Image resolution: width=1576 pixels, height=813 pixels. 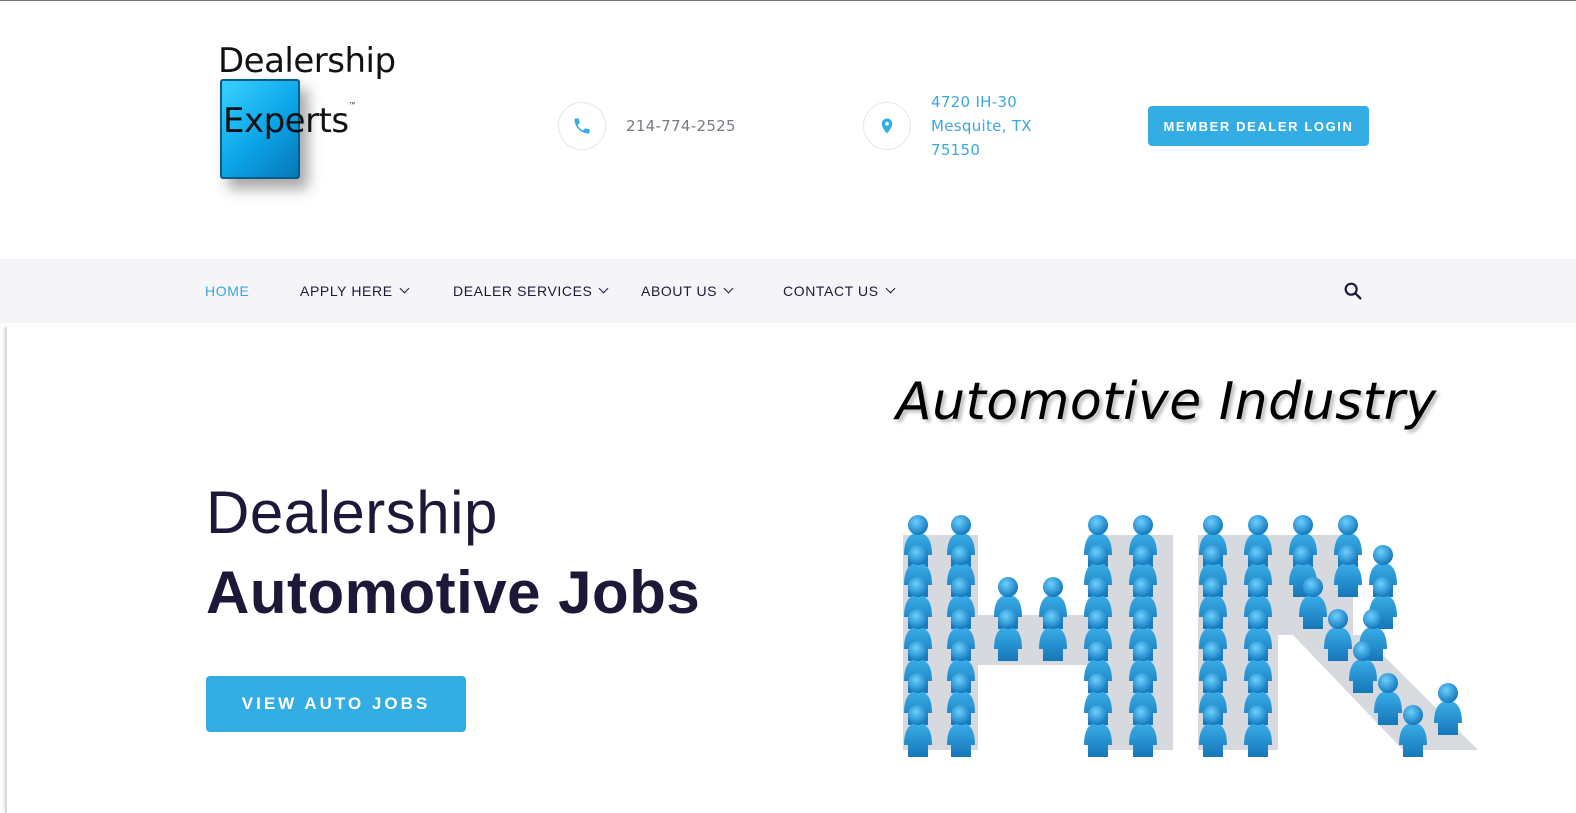 I want to click on nav-item-label: CONTACT US, so click(x=831, y=291).